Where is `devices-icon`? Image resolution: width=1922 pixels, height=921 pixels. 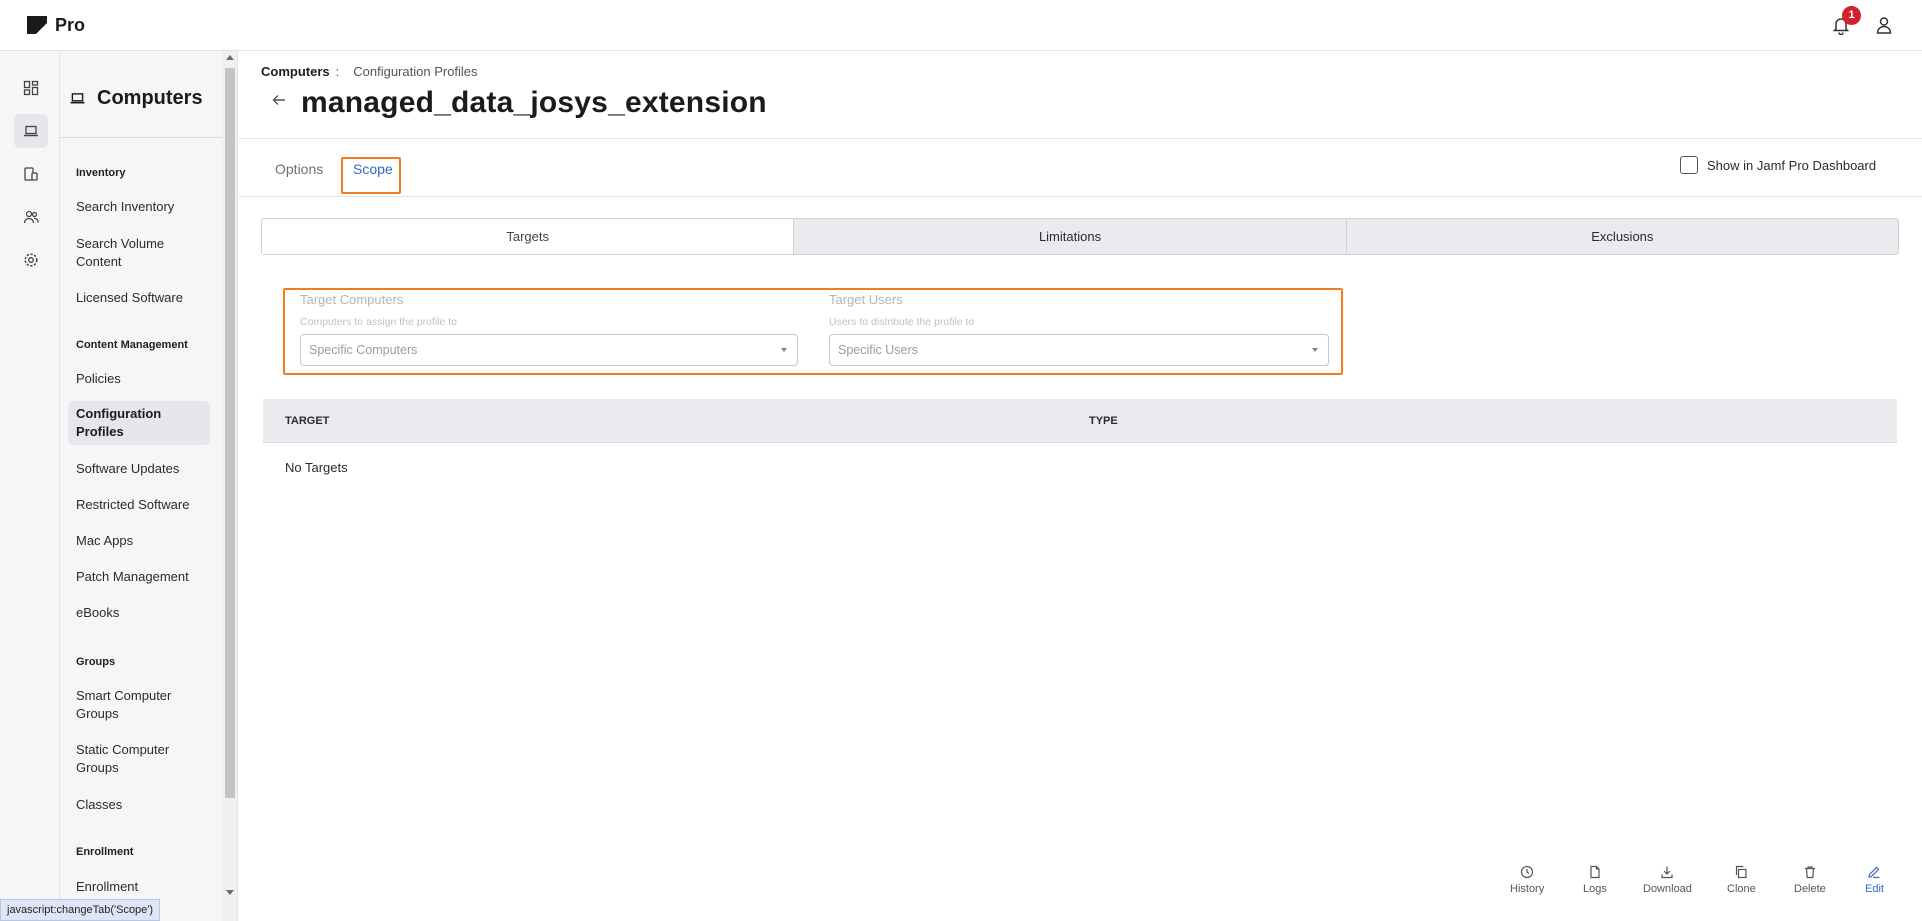
devices-icon is located at coordinates (31, 174).